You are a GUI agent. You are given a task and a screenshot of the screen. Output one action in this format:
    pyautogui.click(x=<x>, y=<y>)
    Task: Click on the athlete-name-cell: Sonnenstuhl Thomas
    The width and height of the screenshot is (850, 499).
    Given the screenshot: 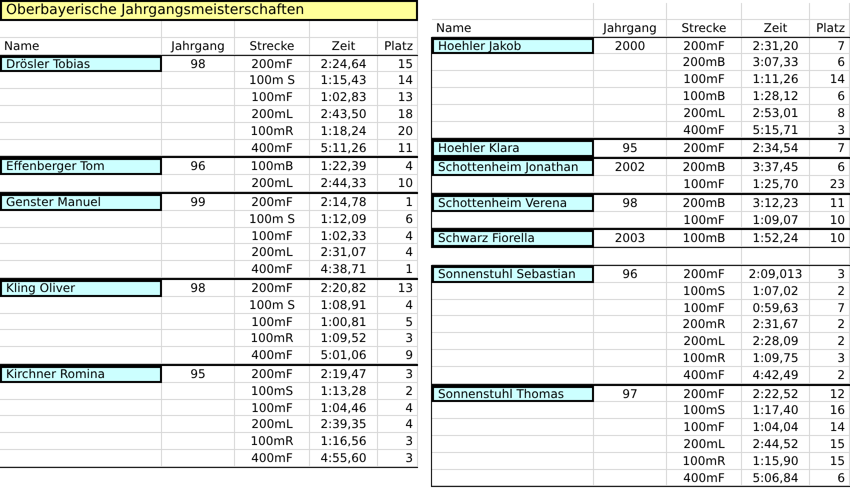 What is the action you would take?
    pyautogui.click(x=513, y=394)
    